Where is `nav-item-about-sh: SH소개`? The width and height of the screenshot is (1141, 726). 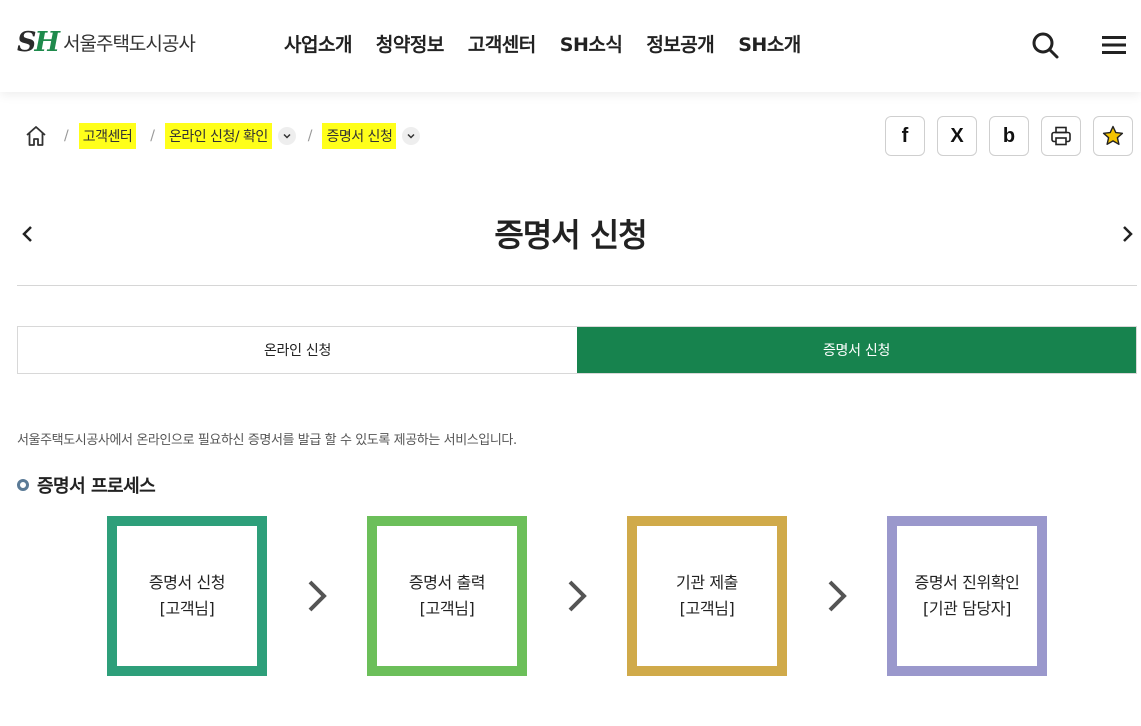 nav-item-about-sh: SH소개 is located at coordinates (769, 43).